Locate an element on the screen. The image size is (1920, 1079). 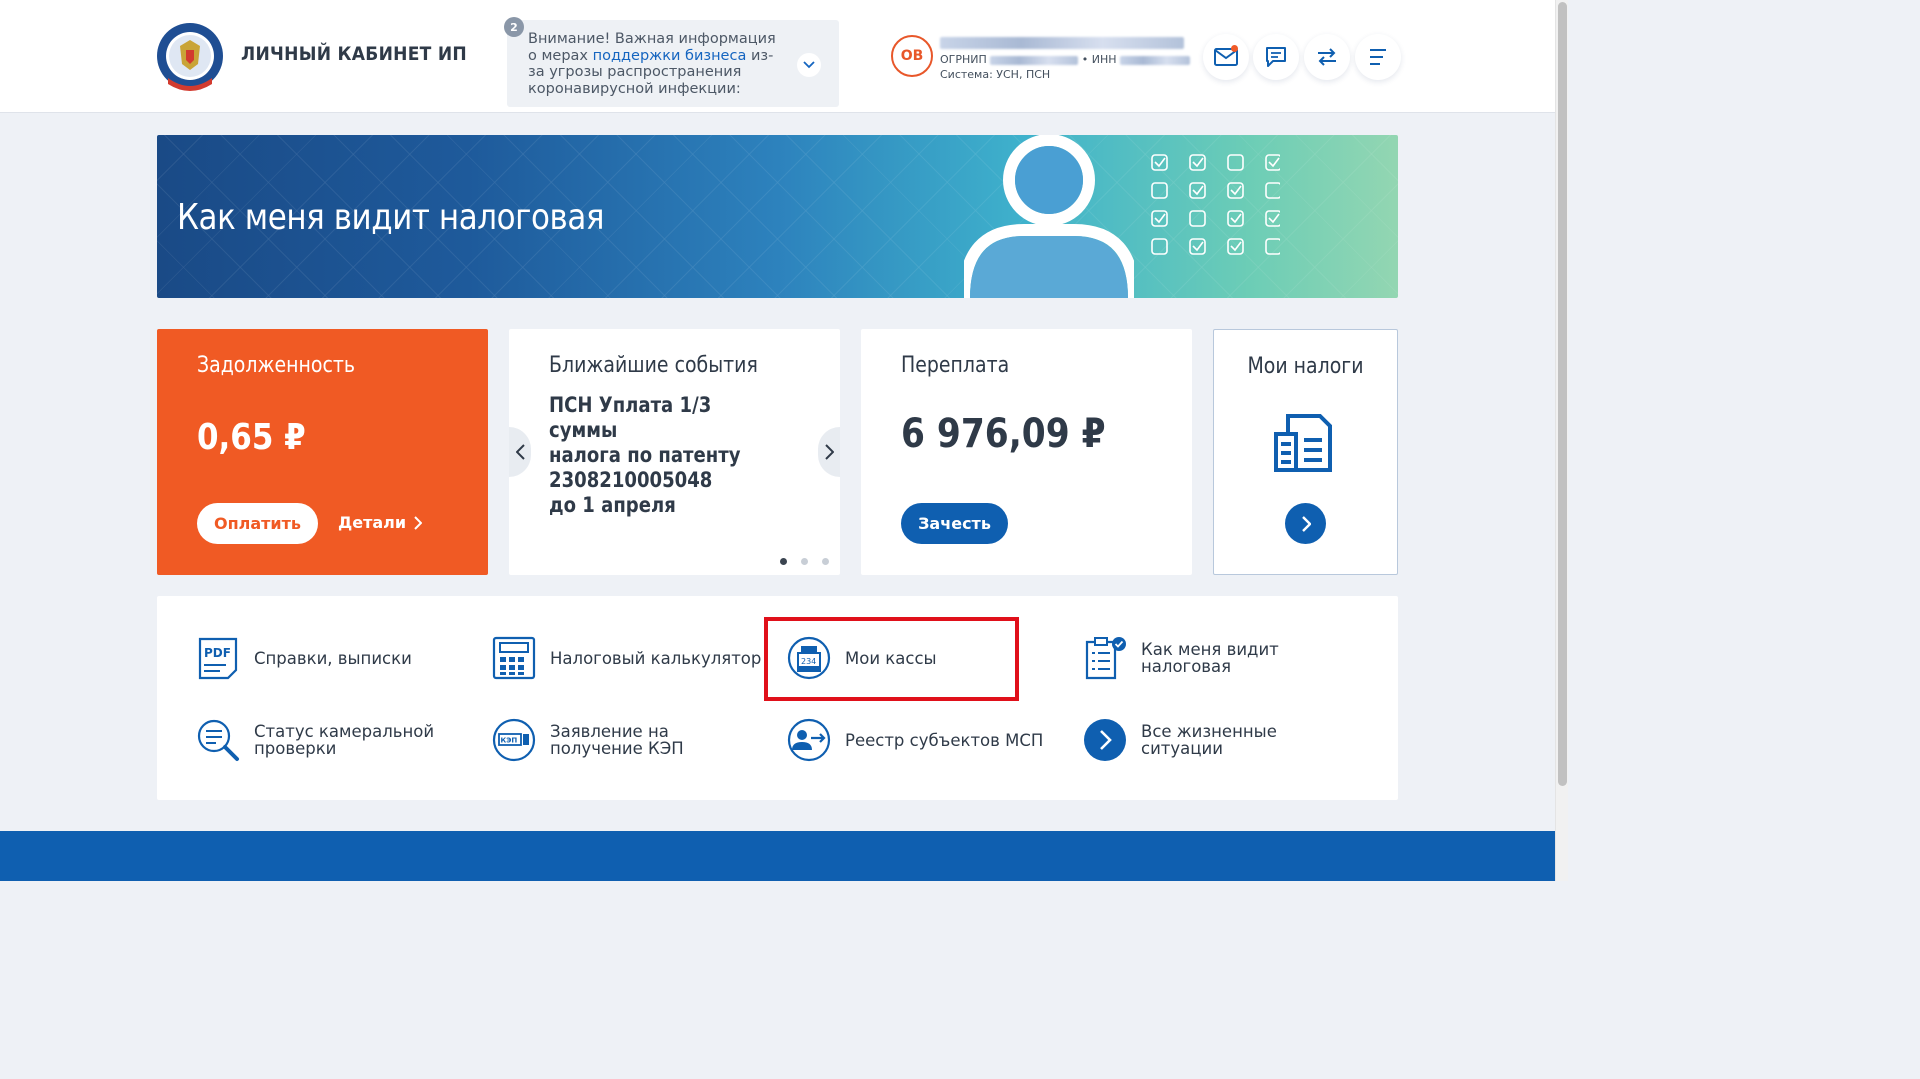
pdf-document-icon: PDF is located at coordinates (218, 658).